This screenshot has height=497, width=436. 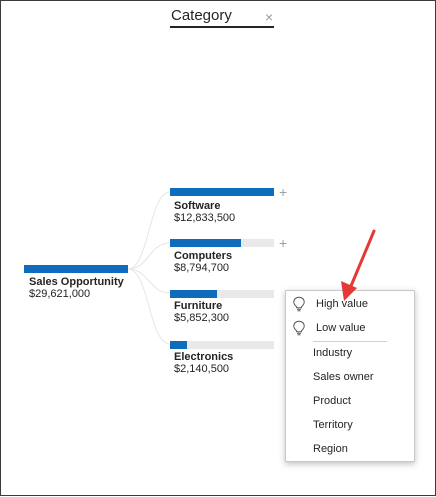 I want to click on menu-item-industry: Industry, so click(x=350, y=353).